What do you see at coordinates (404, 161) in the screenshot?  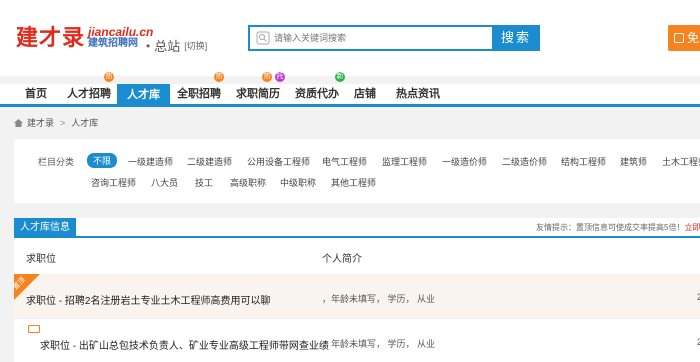 I see `category-item: 监理工程师` at bounding box center [404, 161].